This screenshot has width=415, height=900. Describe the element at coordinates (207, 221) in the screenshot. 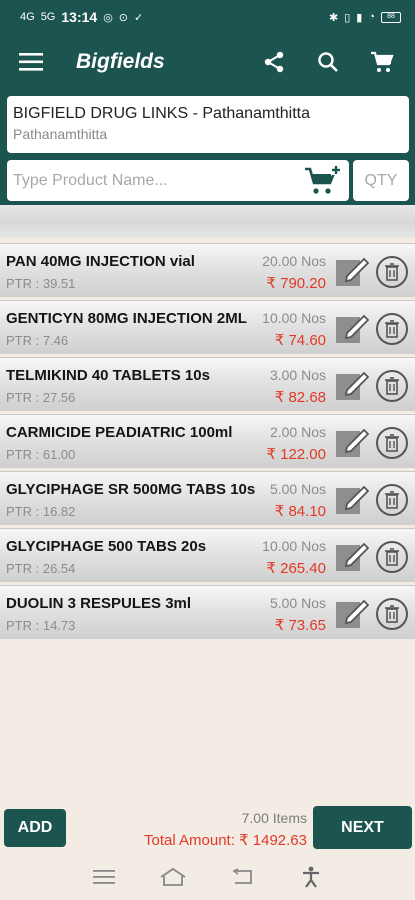

I see `list-header-band` at that location.